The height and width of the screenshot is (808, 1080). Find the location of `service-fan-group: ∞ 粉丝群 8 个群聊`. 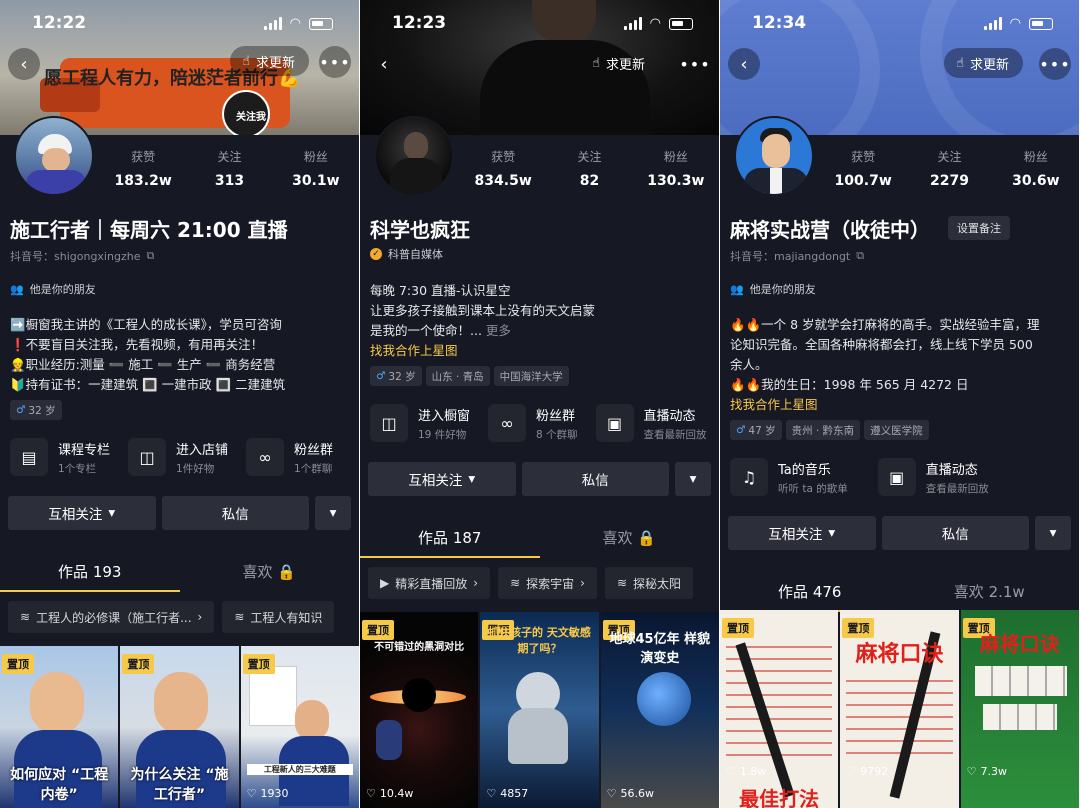

service-fan-group: ∞ 粉丝群 8 个群聊 is located at coordinates (533, 423).